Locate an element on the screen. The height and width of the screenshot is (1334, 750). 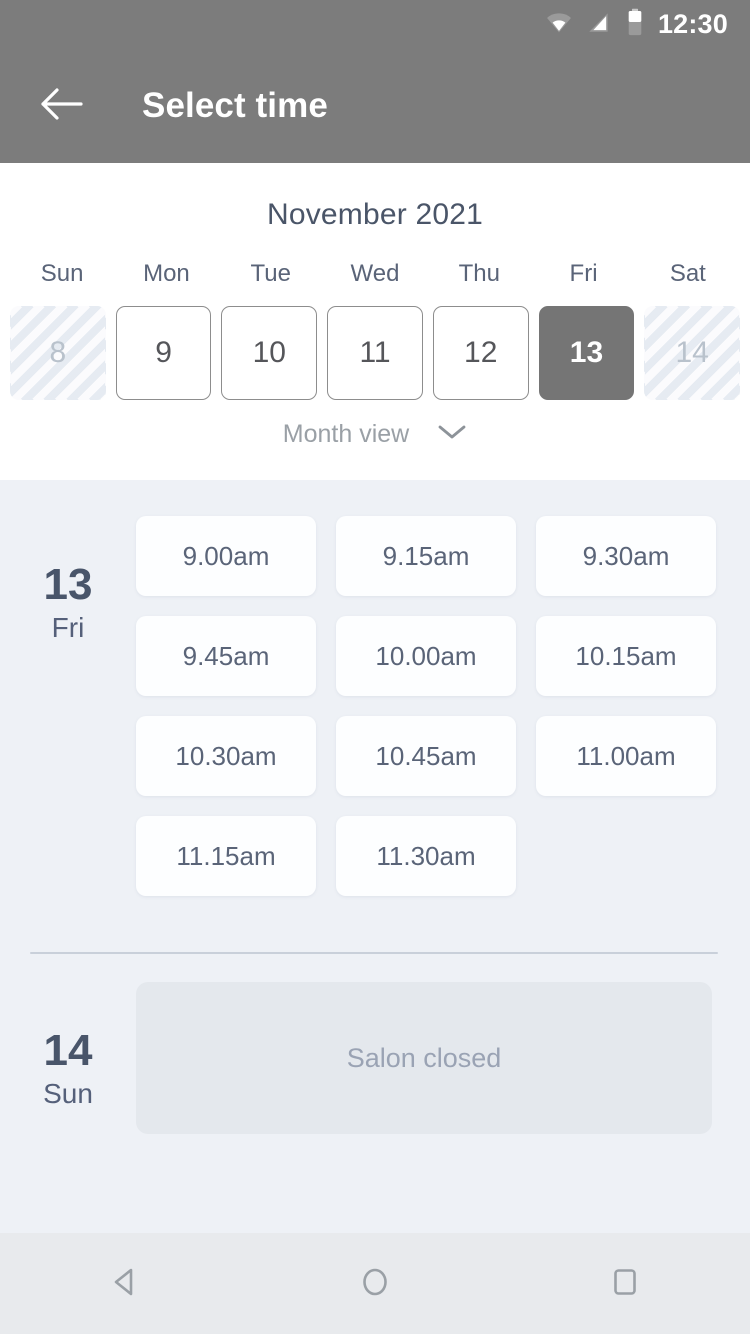
month-view-toggle: Month view is located at coordinates (375, 434).